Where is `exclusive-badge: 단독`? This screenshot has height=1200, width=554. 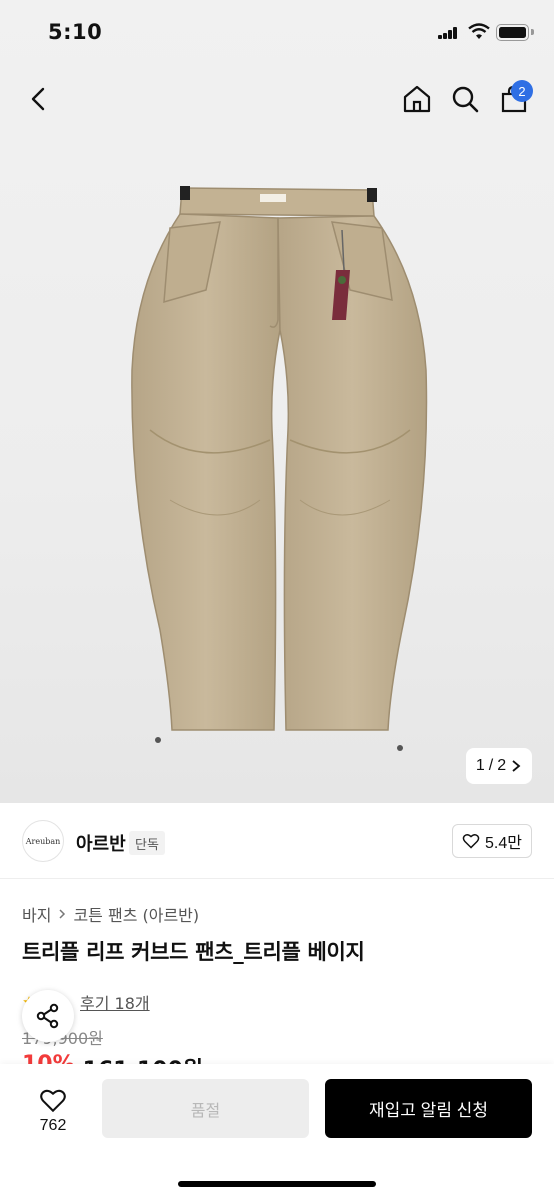
exclusive-badge: 단독 is located at coordinates (147, 843).